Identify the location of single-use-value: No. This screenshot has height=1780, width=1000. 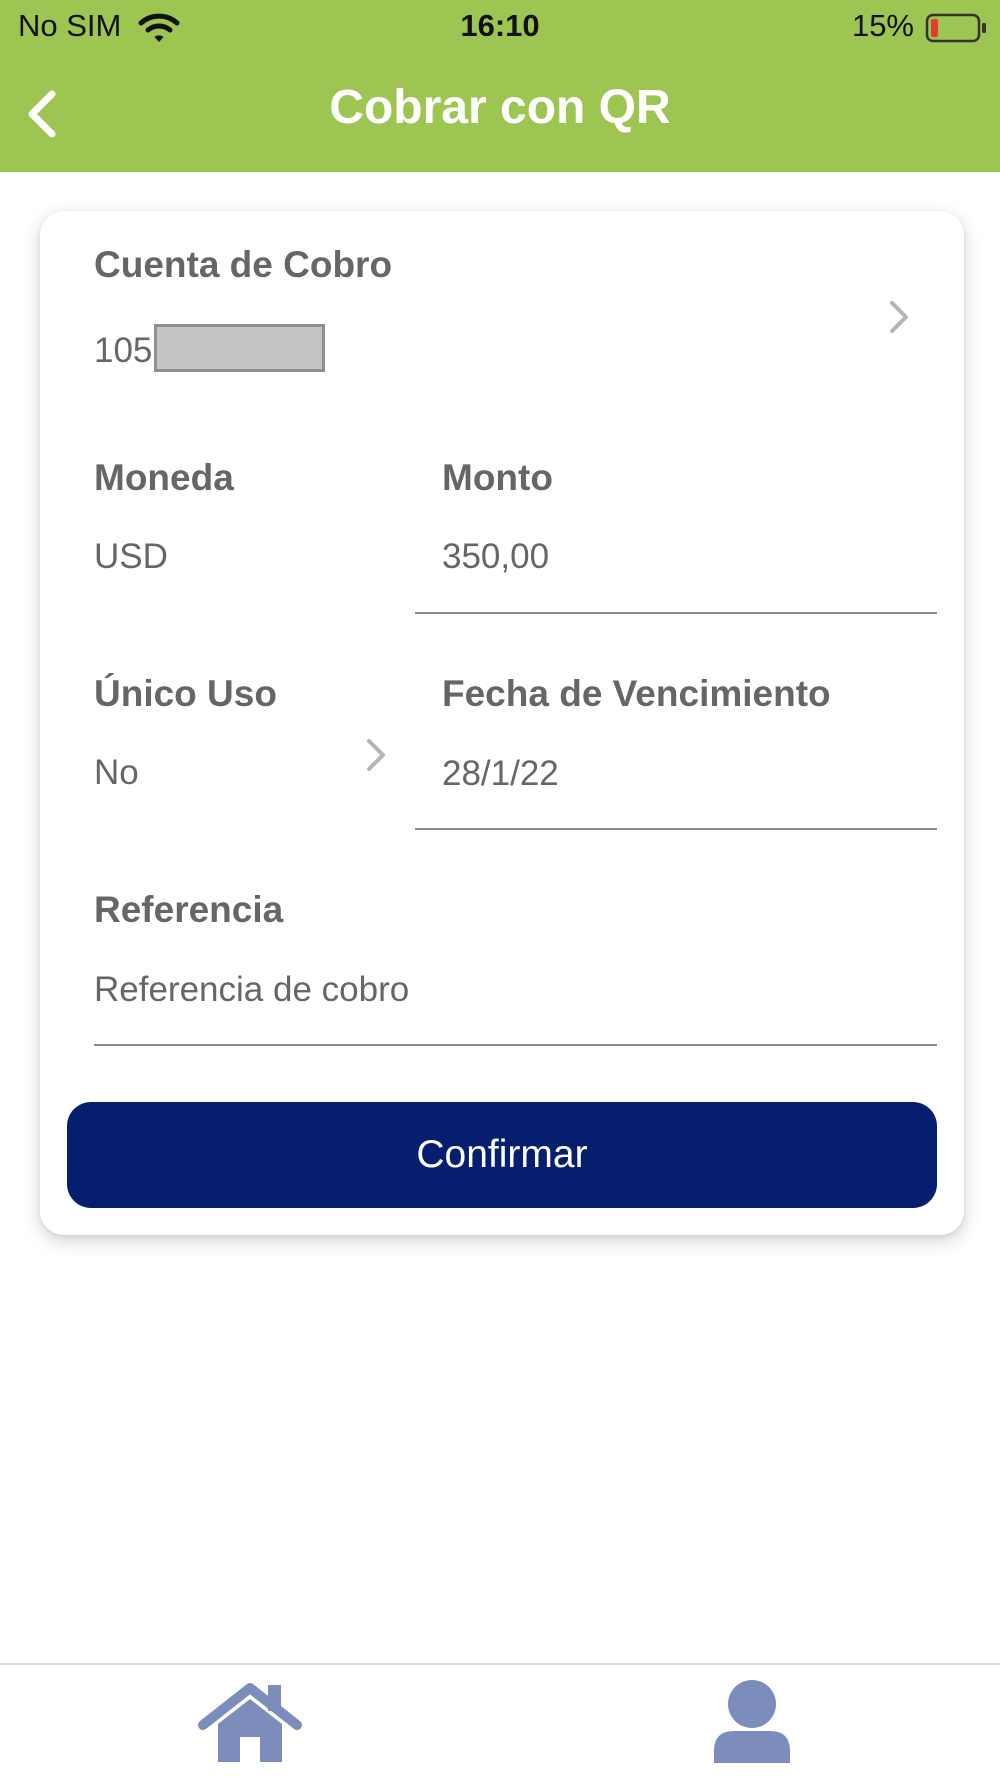
(116, 772).